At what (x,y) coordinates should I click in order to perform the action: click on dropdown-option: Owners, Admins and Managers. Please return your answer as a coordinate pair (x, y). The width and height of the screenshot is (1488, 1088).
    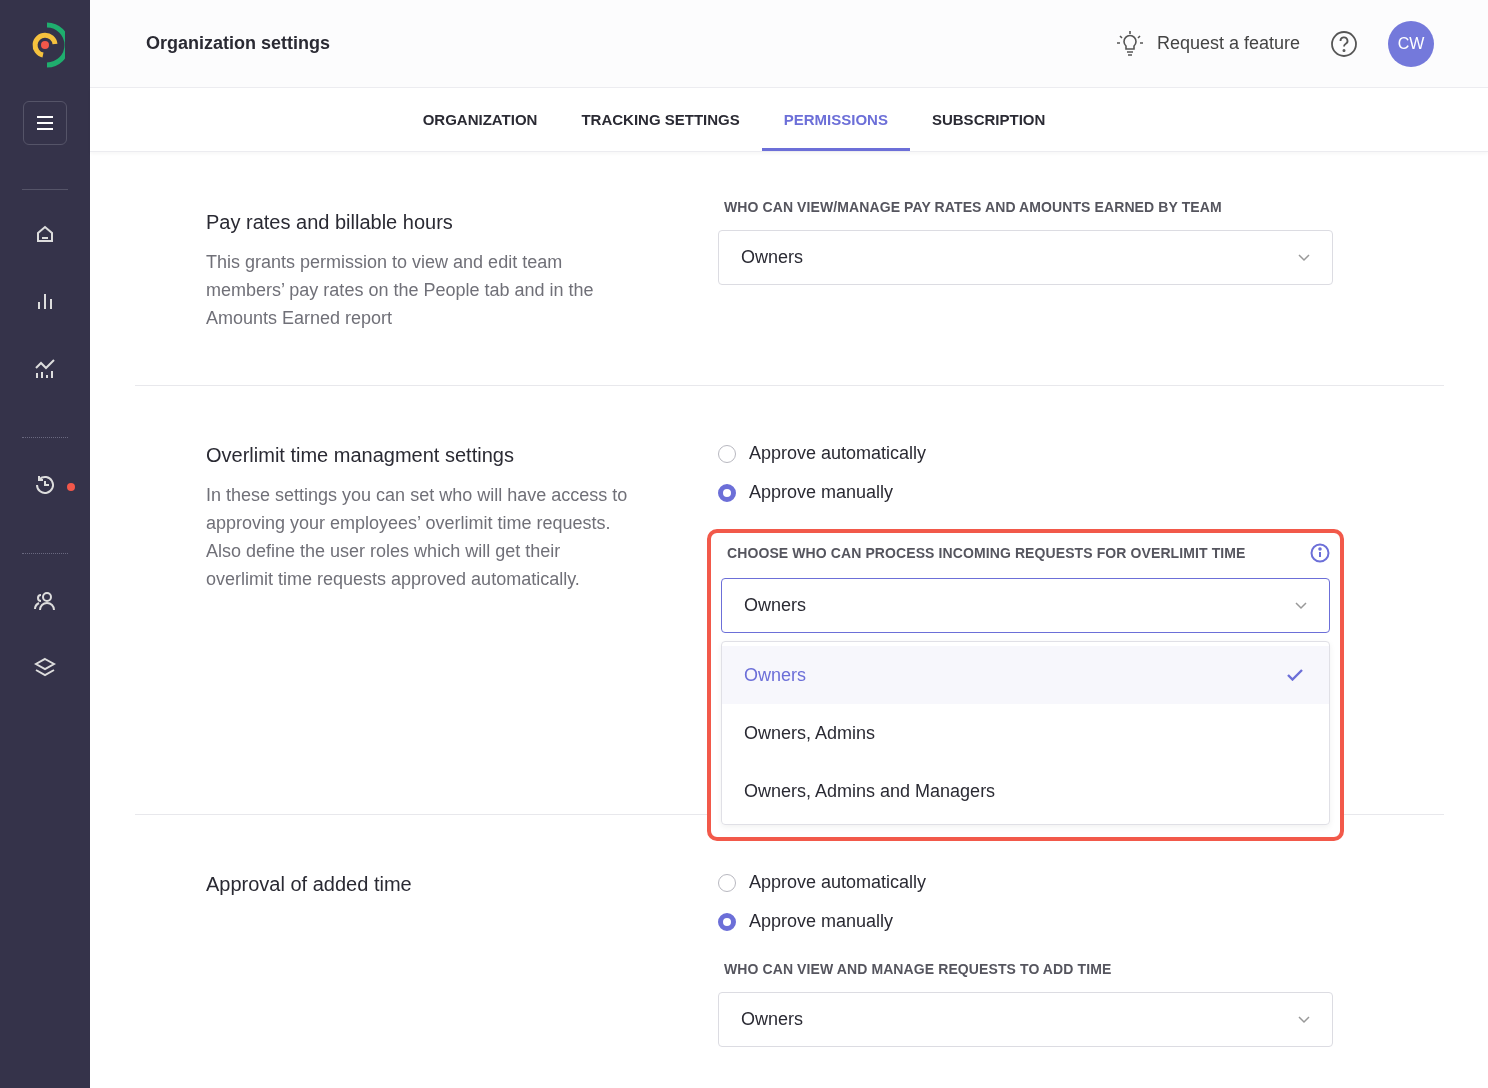
    Looking at the image, I should click on (1025, 791).